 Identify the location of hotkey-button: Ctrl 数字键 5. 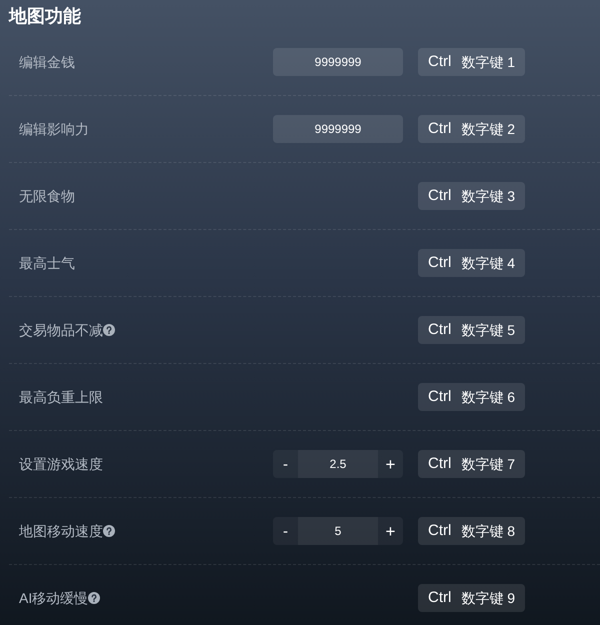
(472, 330).